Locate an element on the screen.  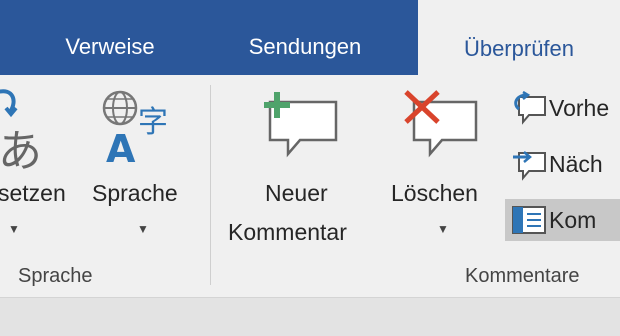
language-icon: A 字 is located at coordinates (135, 129).